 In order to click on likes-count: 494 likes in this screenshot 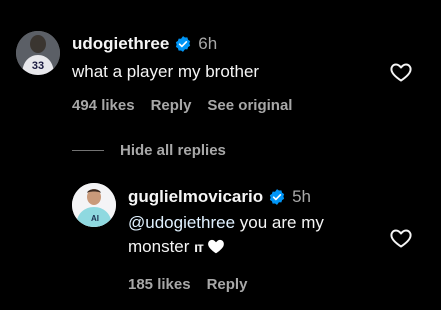, I will do `click(103, 105)`.